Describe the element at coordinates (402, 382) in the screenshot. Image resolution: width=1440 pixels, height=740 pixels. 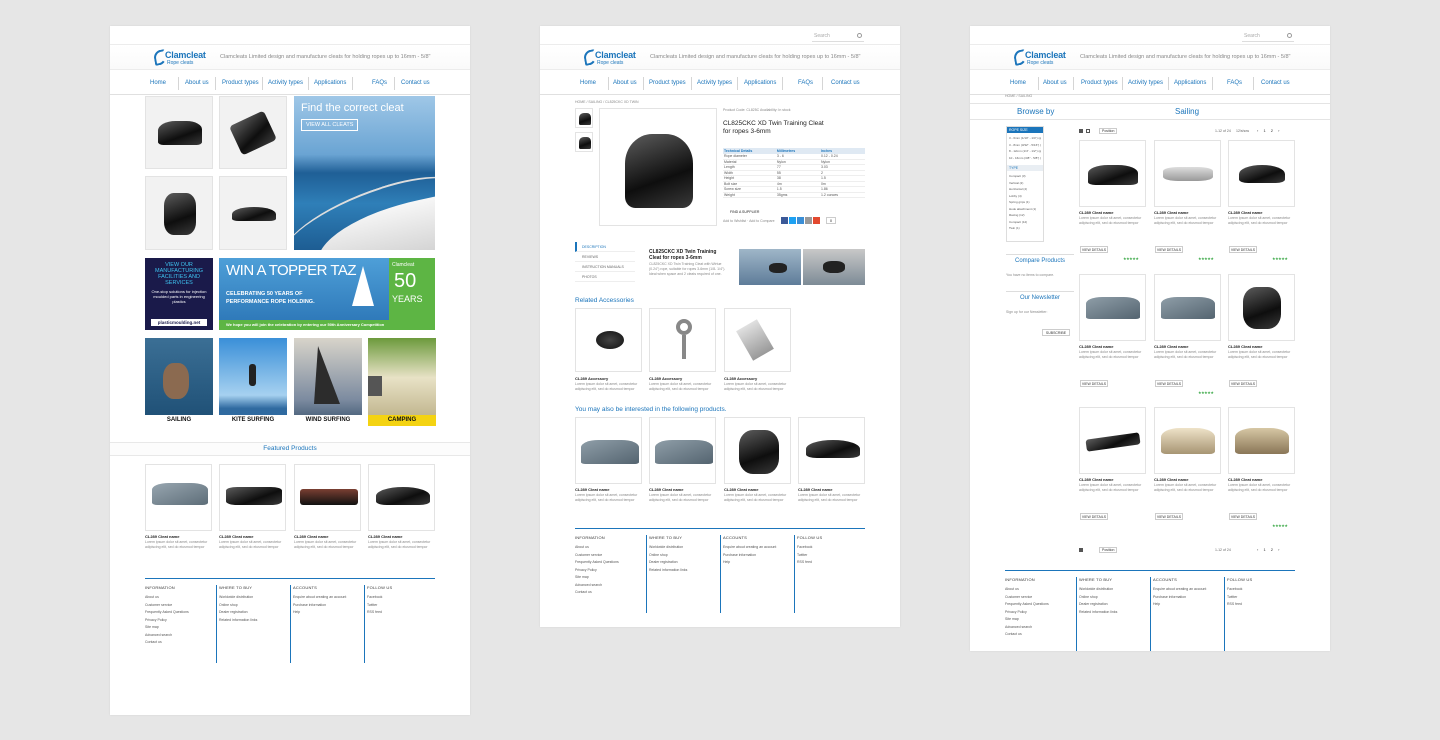
I see `activity-camping: CAMPING` at that location.